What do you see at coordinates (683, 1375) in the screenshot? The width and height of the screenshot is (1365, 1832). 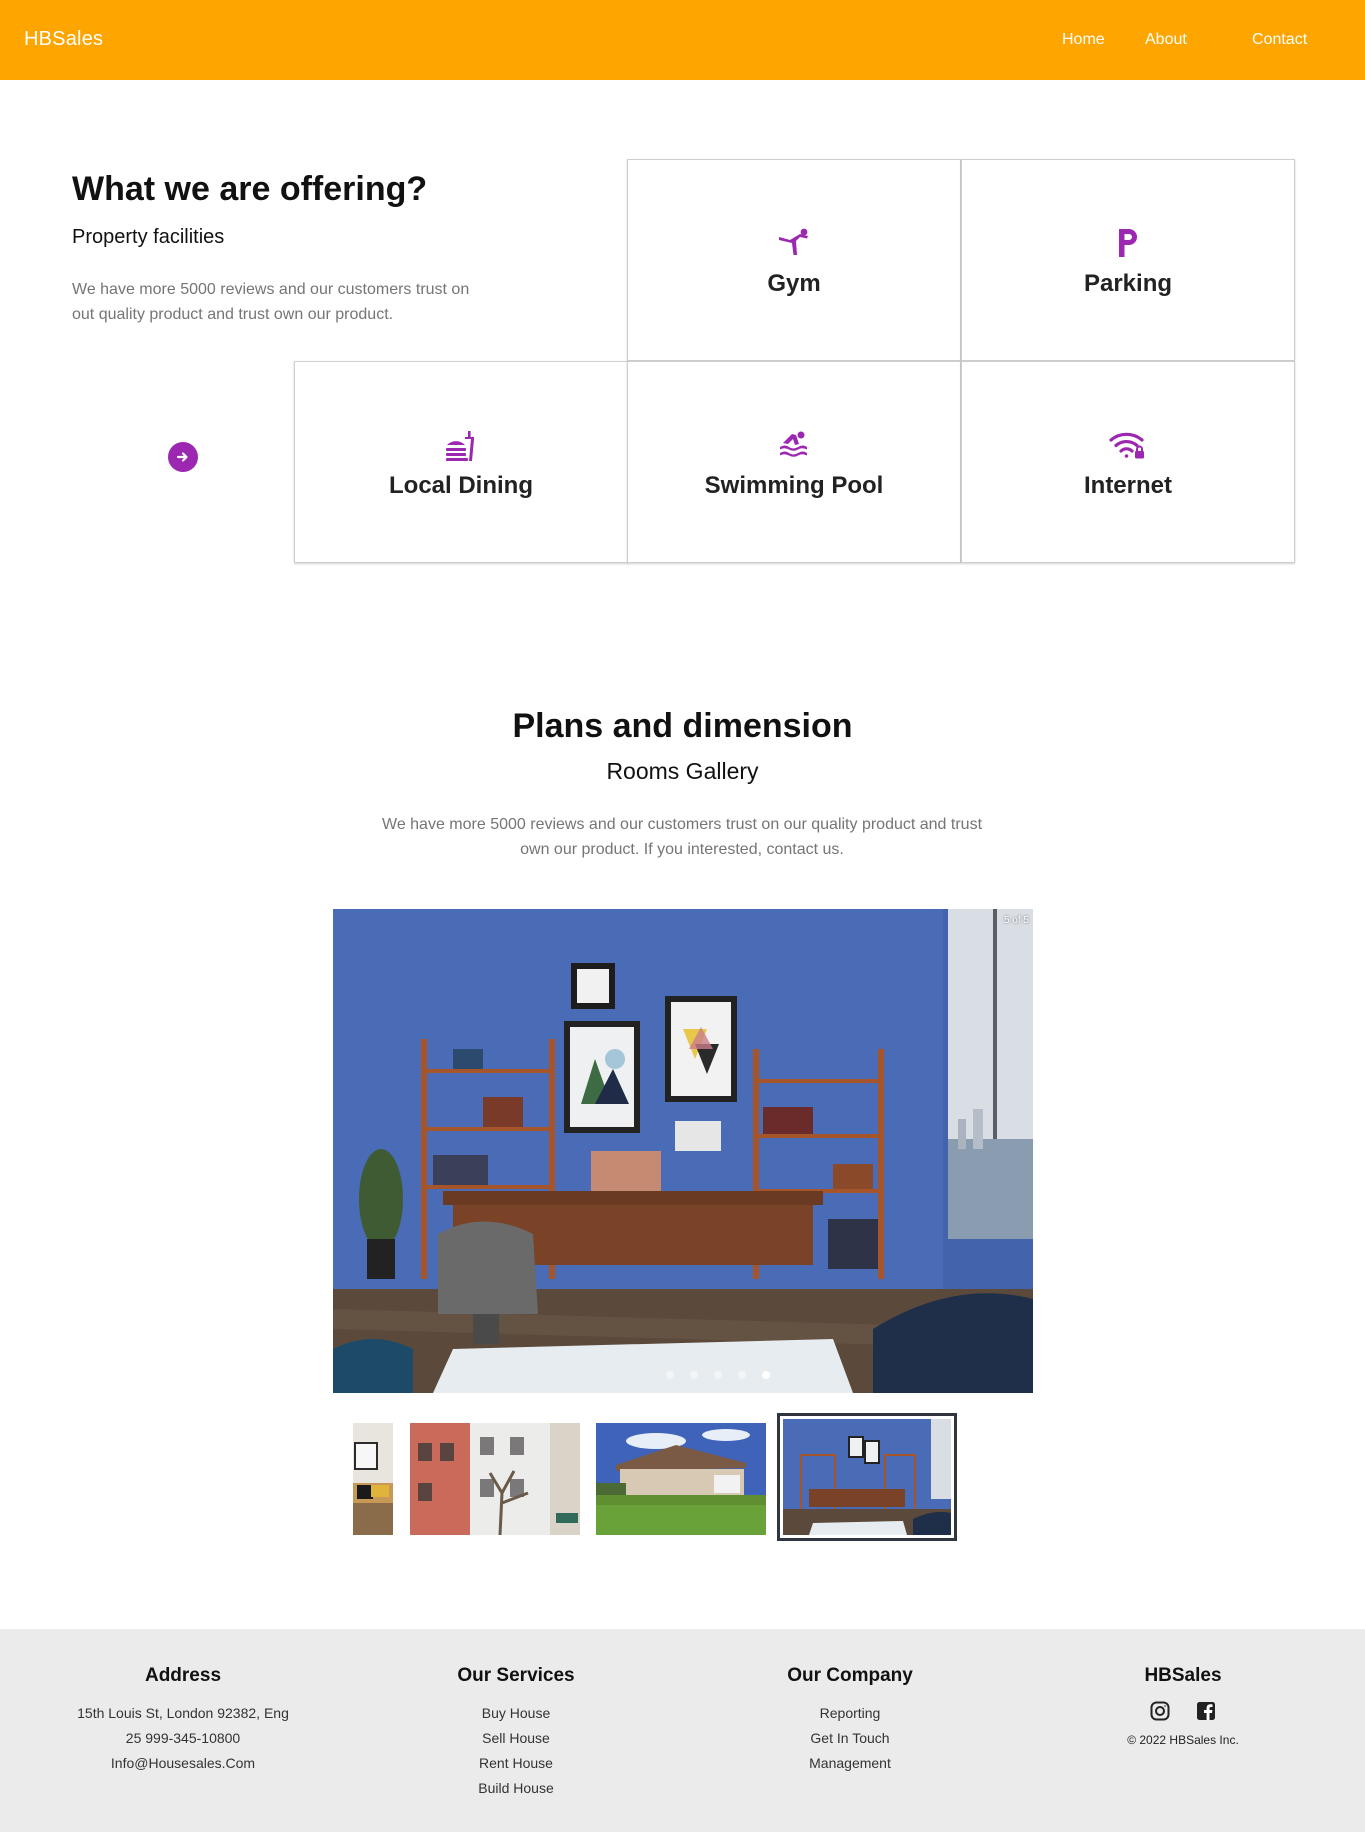 I see `slide-dots` at bounding box center [683, 1375].